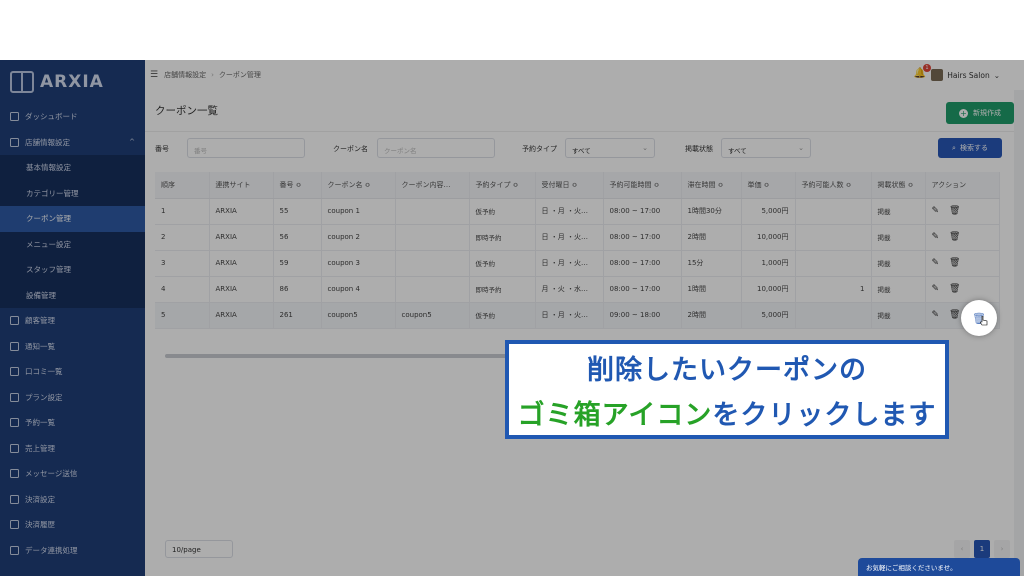  Describe the element at coordinates (962, 185) in the screenshot. I see `column-header: アクション` at that location.